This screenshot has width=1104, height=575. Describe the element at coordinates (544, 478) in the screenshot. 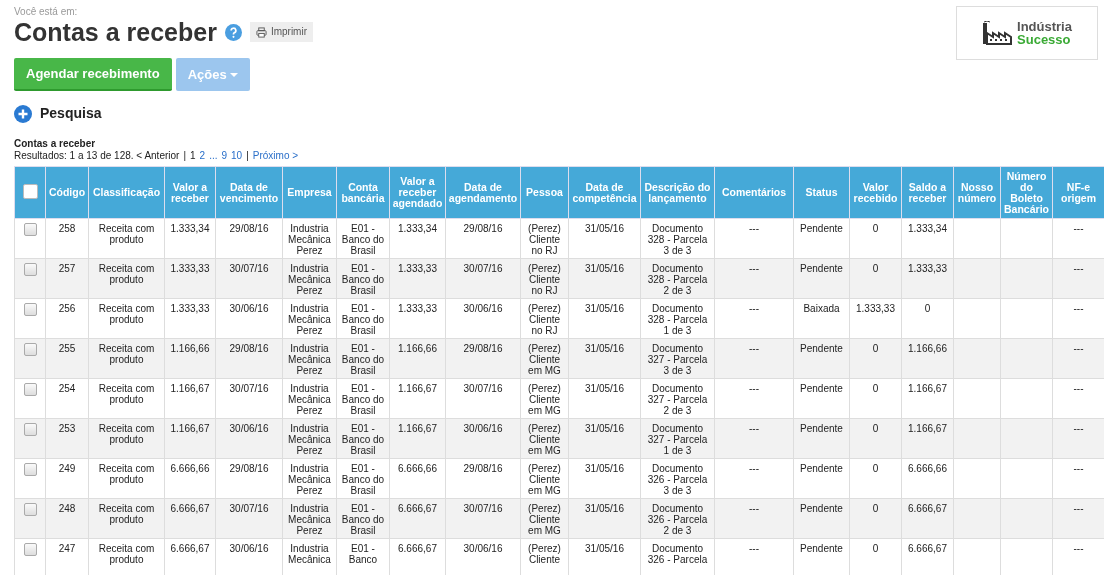

I see `table-cell: (Perez) Cliente em MG` at that location.